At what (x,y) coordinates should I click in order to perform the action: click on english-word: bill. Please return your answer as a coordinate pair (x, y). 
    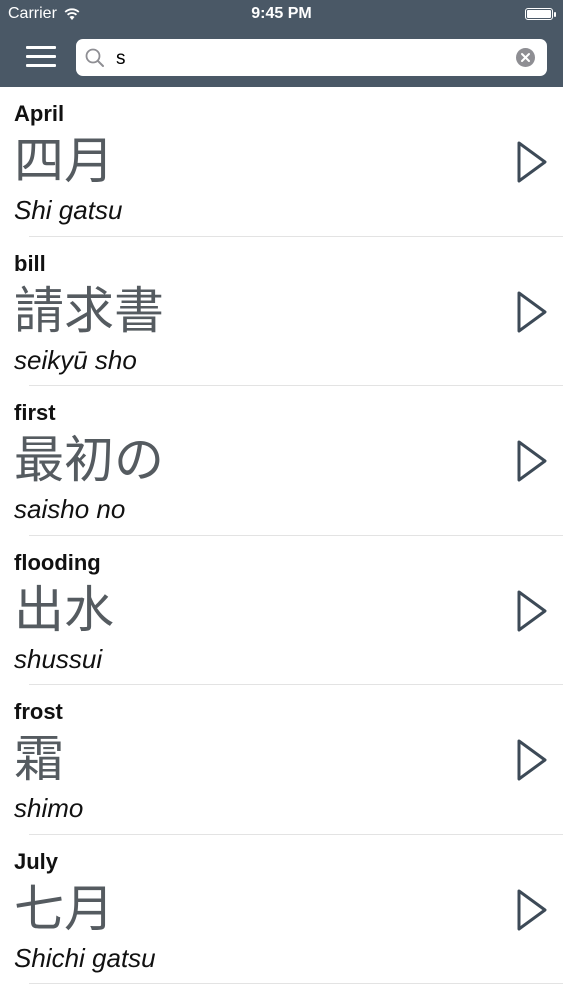
    Looking at the image, I should click on (30, 263).